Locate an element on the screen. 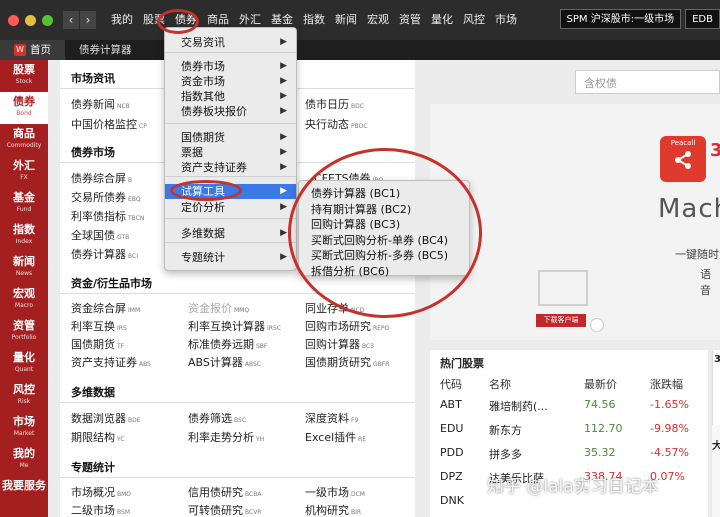  link-data-browser: 数据浏览器 BDE is located at coordinates (106, 418).